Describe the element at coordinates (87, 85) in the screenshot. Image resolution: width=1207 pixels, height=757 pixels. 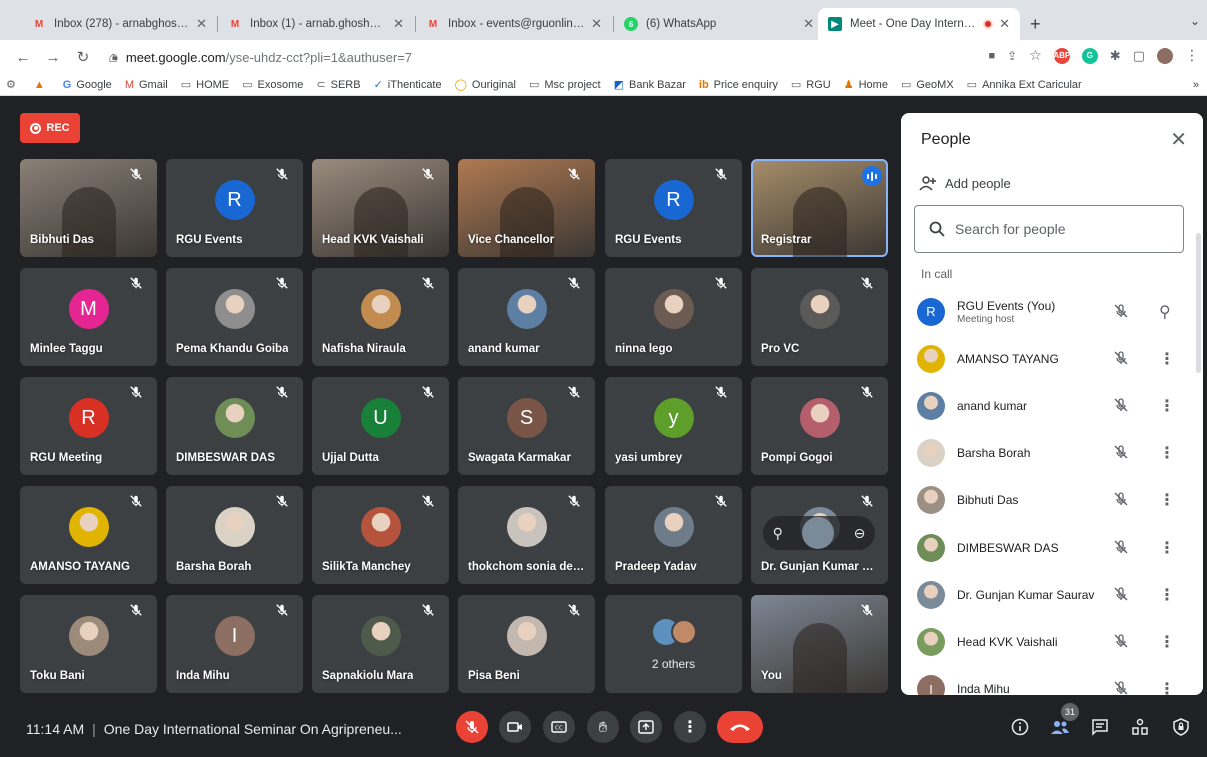
I see `bookmark-google: G Google` at that location.